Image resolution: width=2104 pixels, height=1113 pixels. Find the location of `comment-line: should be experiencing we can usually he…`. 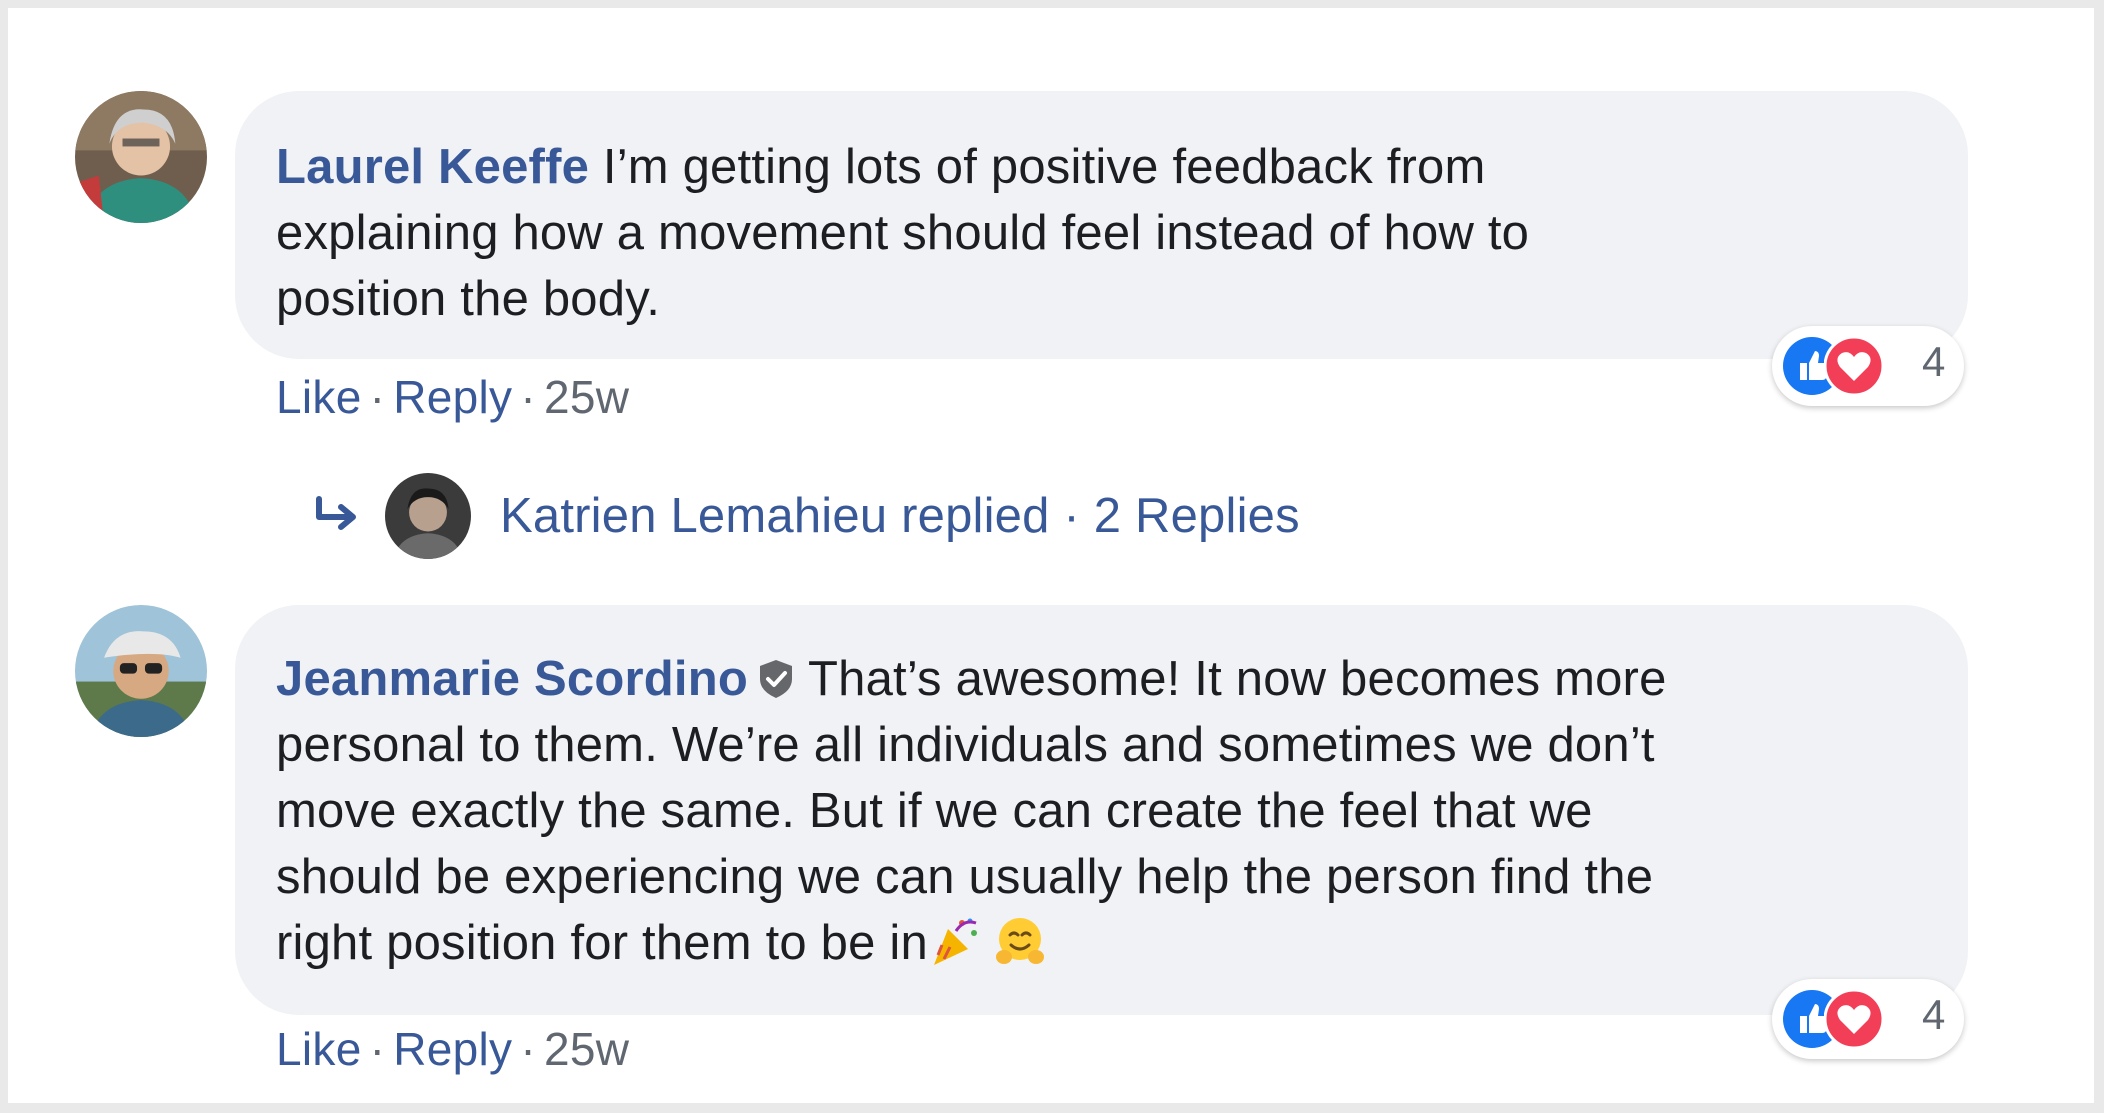

comment-line: should be experiencing we can usually he… is located at coordinates (965, 877).